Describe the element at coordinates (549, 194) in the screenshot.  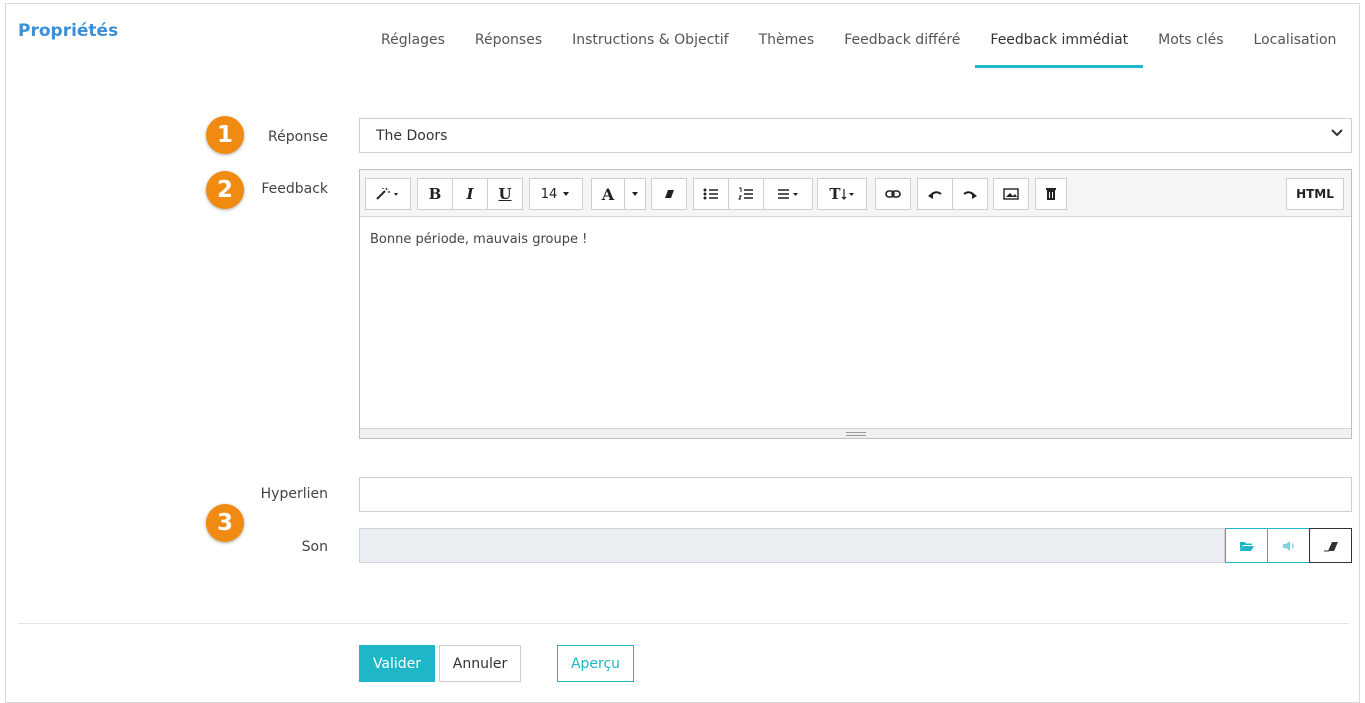
I see `font-size-value: 14` at that location.